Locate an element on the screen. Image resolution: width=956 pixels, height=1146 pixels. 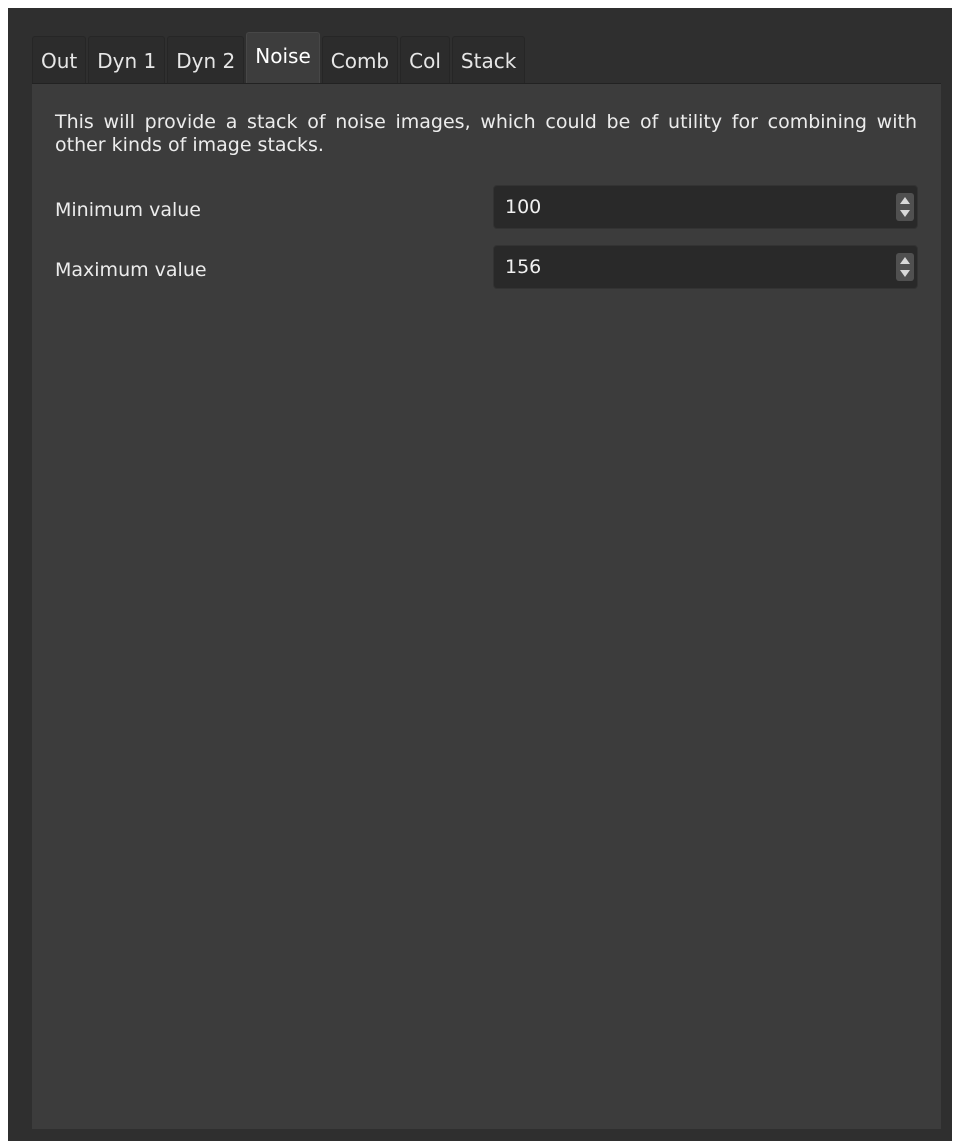
tab-out: Out is located at coordinates (59, 60).